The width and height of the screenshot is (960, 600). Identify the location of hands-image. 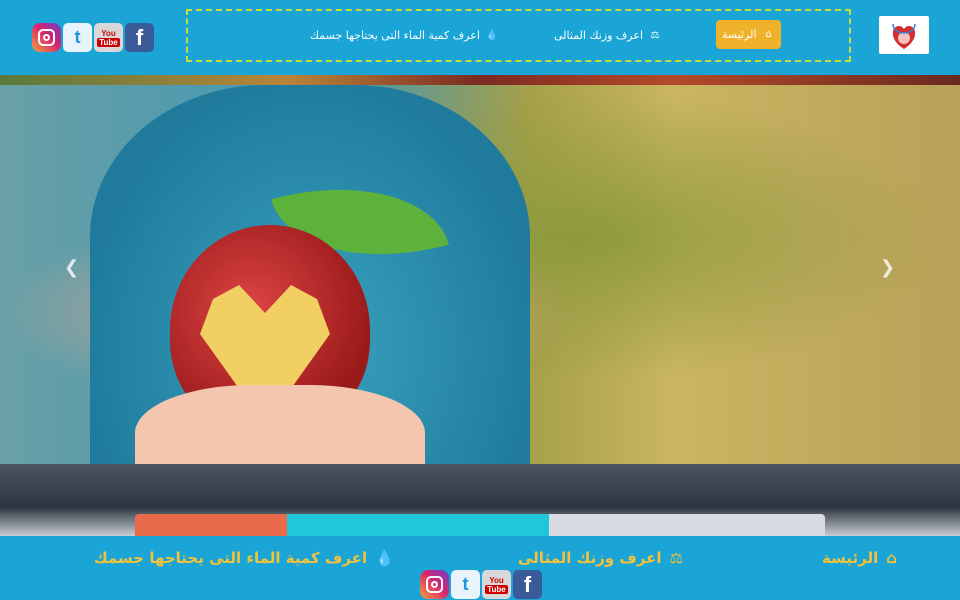
(280, 424).